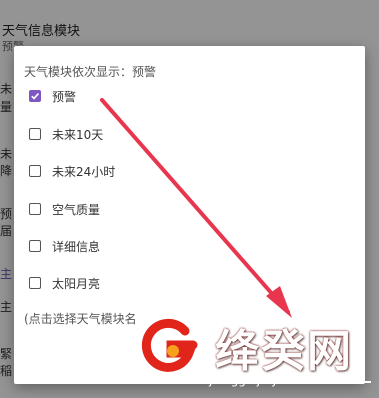 The width and height of the screenshot is (379, 398). What do you see at coordinates (168, 346) in the screenshot?
I see `watermark-logo-icon` at bounding box center [168, 346].